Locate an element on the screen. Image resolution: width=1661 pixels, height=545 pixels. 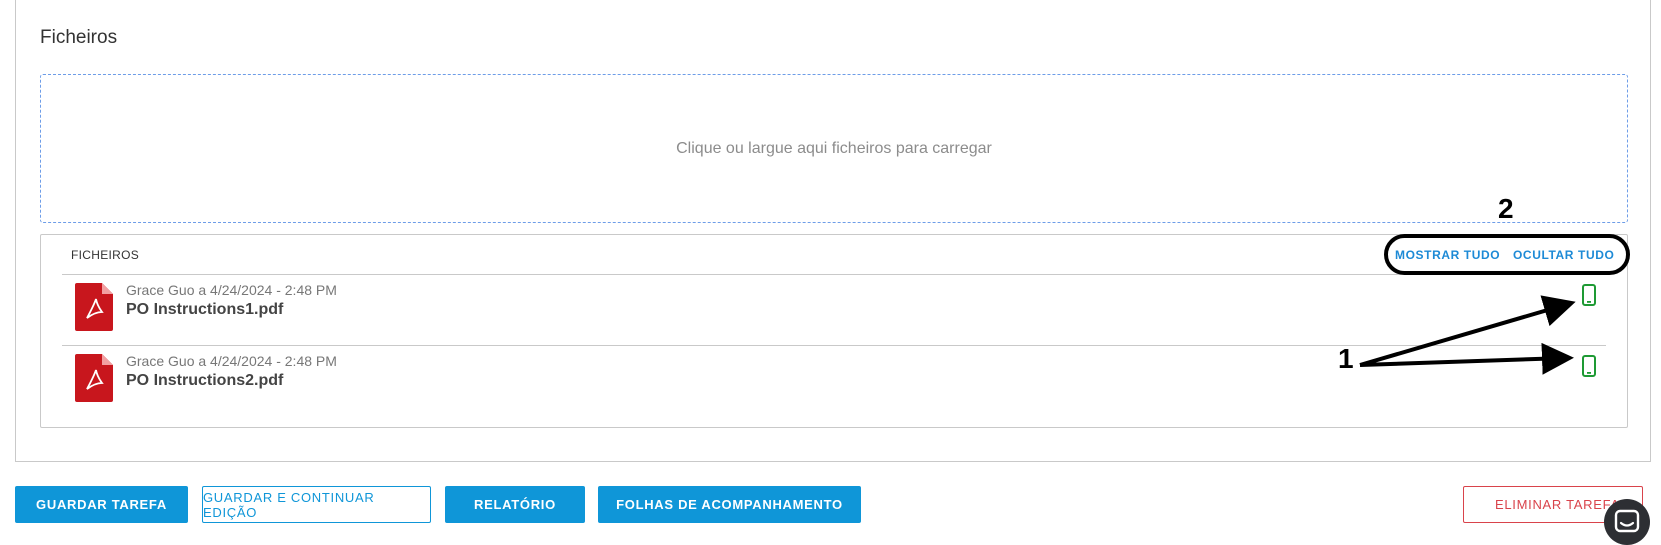
report-button: RELATÓRIO is located at coordinates (515, 504).